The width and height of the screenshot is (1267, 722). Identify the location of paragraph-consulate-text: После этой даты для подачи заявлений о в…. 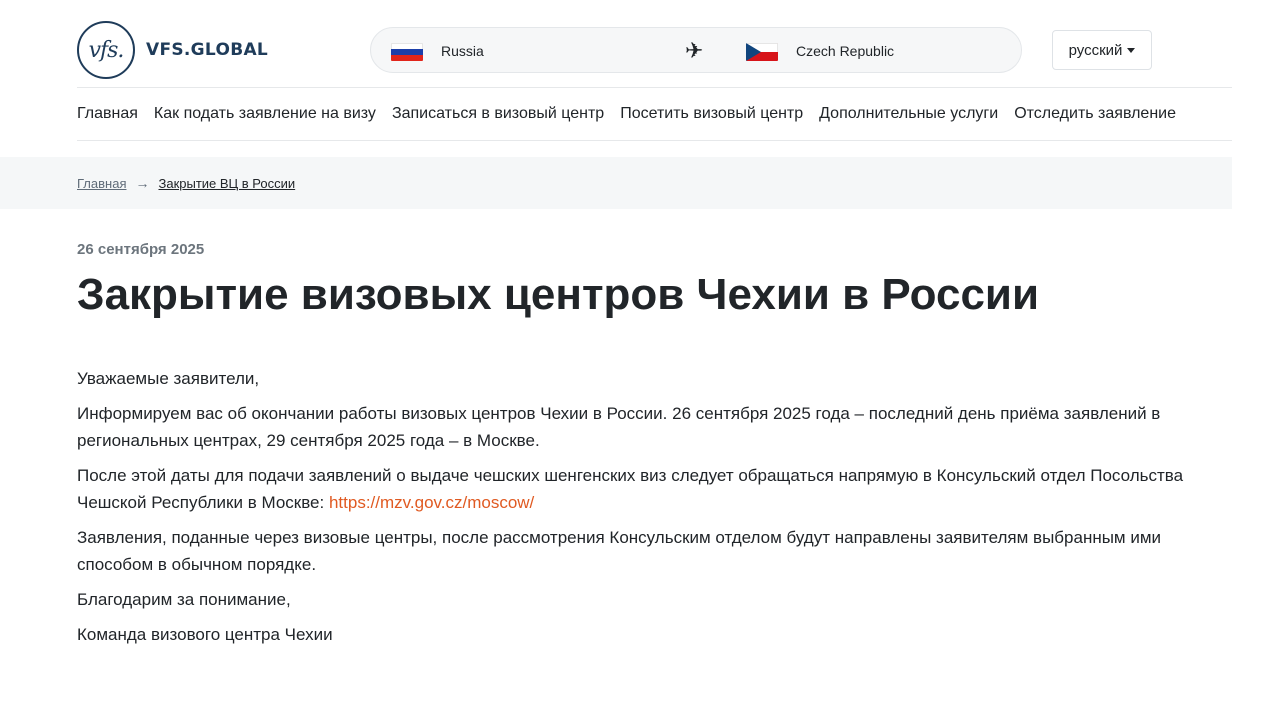
(630, 489).